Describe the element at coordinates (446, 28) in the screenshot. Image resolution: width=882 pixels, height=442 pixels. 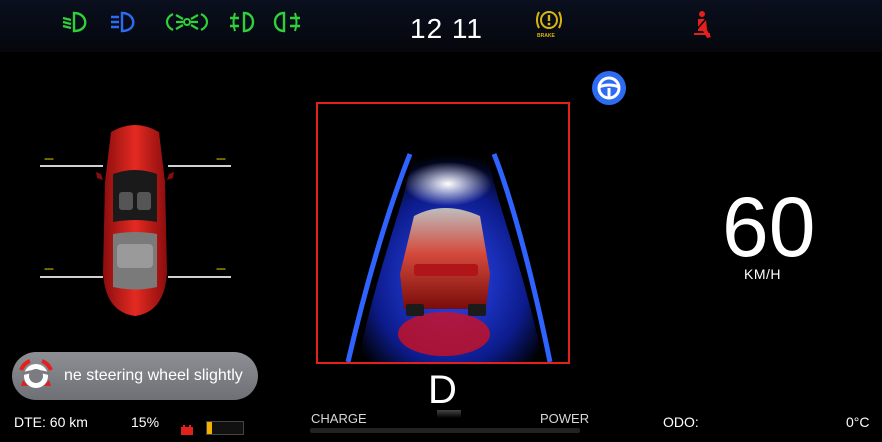
I see `clock: 12 11` at that location.